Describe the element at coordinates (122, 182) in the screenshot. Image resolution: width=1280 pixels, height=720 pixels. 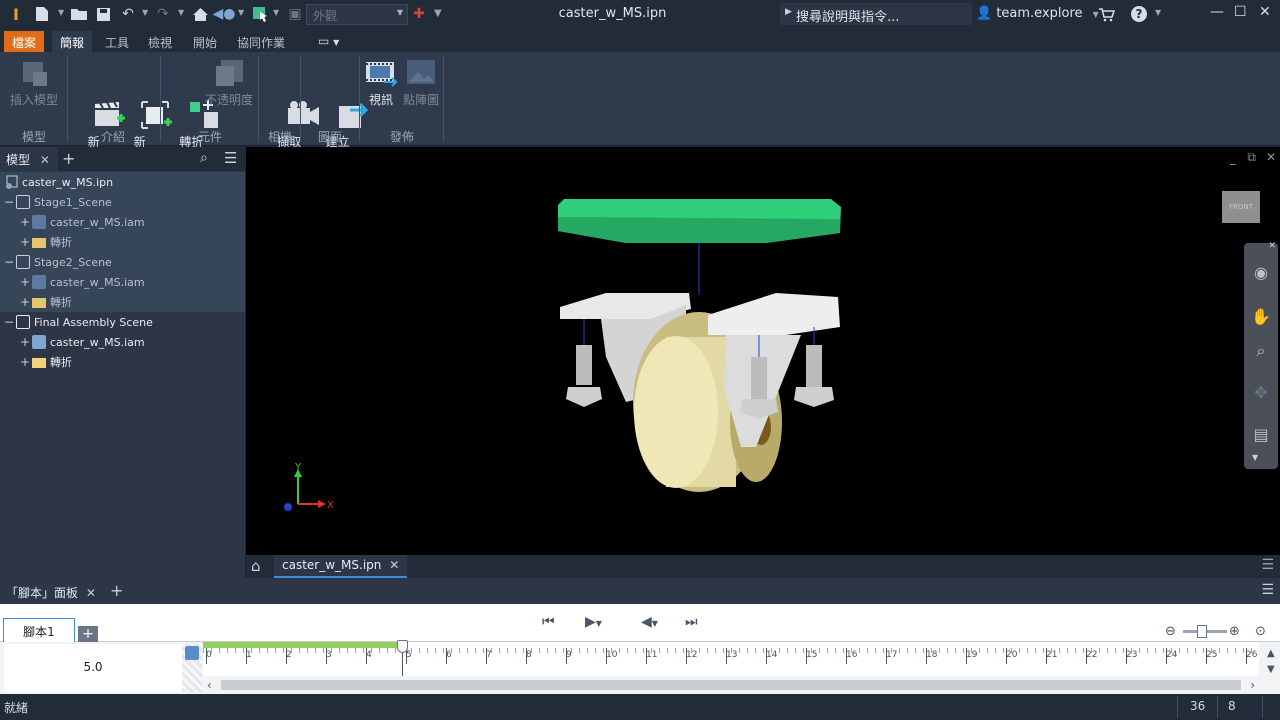
I see `tree-root: caster_w_MS.ipn` at that location.